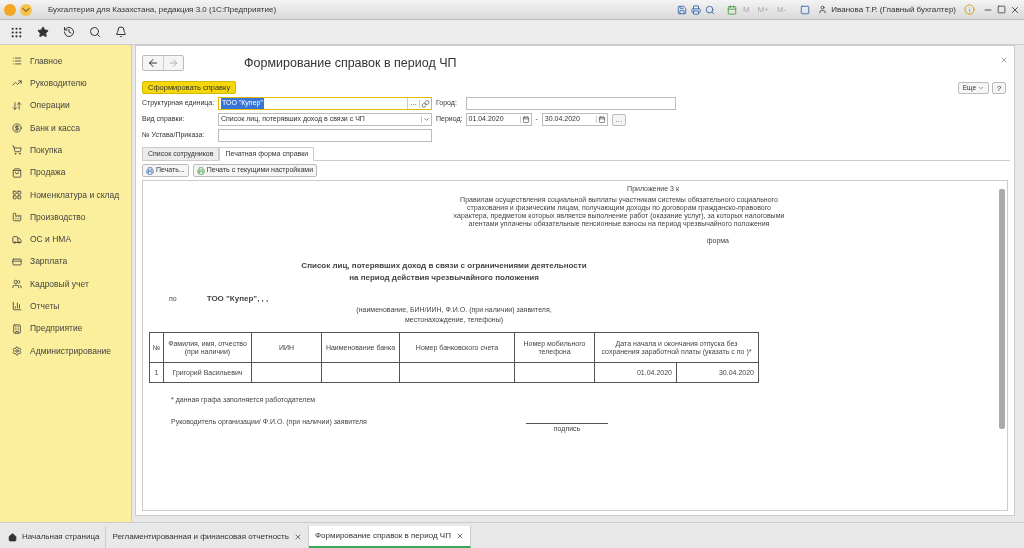 The image size is (1024, 548). I want to click on window-title: Бухгалтерия для Казахстана, редакция 3.0 (1С:Предприятие), so click(162, 9).